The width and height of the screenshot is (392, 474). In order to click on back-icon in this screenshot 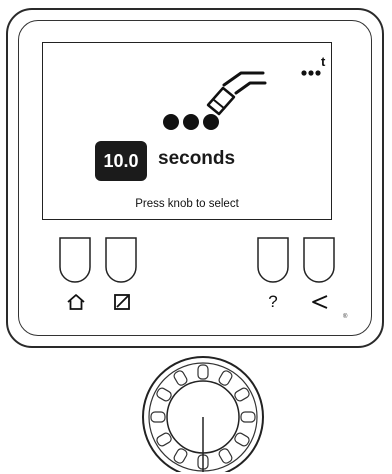, I will do `click(320, 302)`.